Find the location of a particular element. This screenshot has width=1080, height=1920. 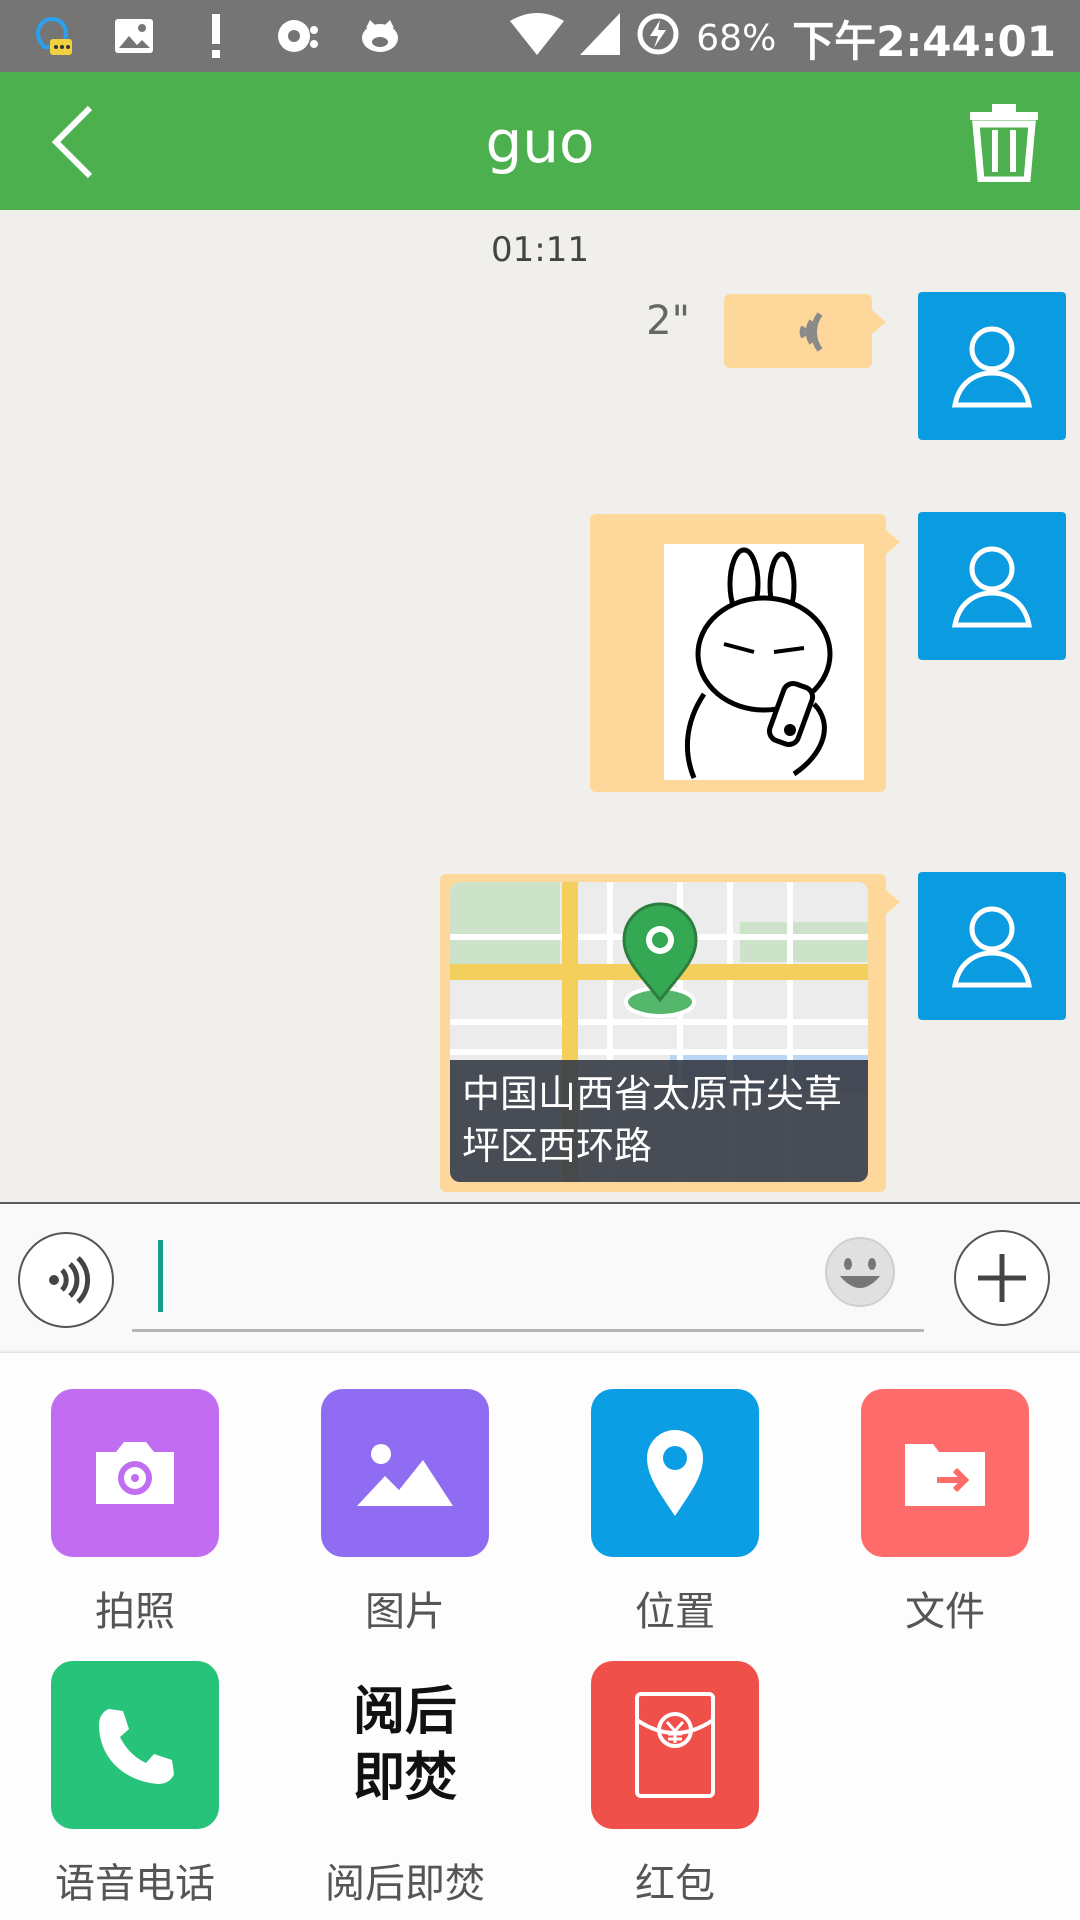

burn-text-line-1: 阅后 is located at coordinates (404, 1711).